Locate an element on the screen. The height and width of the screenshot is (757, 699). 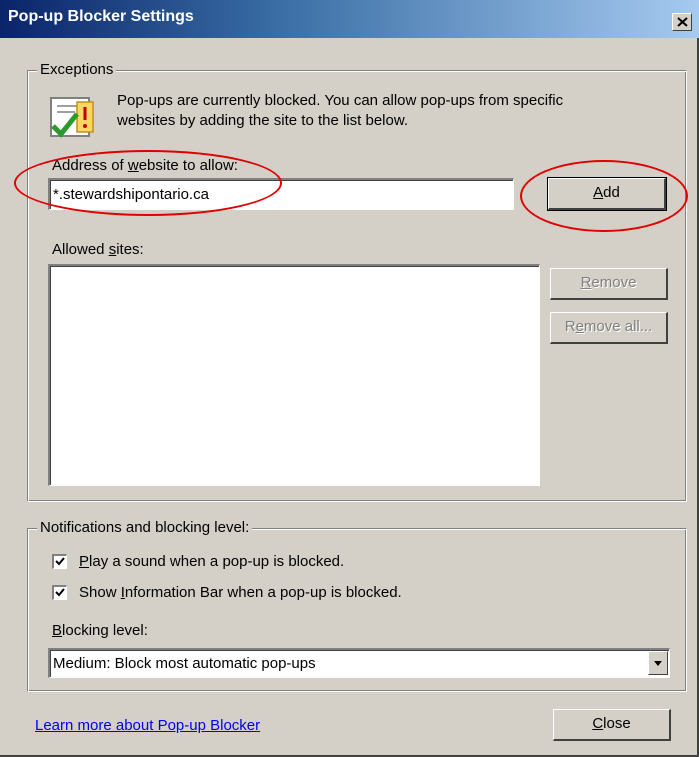
add-button-label: Add is located at coordinates (606, 192).